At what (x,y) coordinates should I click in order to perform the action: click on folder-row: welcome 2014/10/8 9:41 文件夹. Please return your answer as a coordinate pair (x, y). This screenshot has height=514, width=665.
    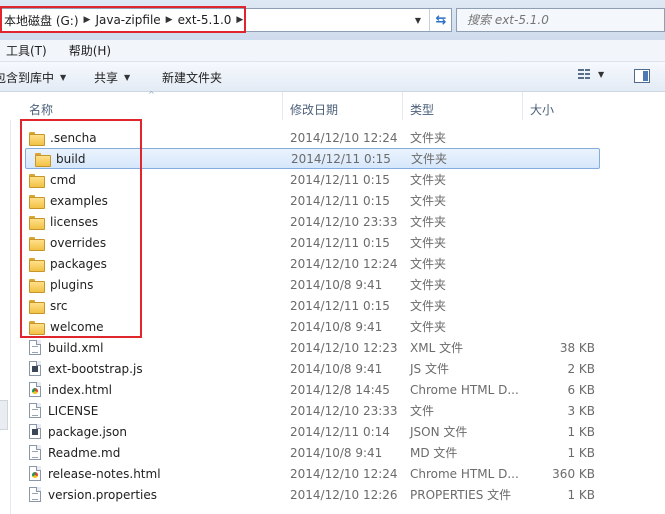
    Looking at the image, I should click on (322, 326).